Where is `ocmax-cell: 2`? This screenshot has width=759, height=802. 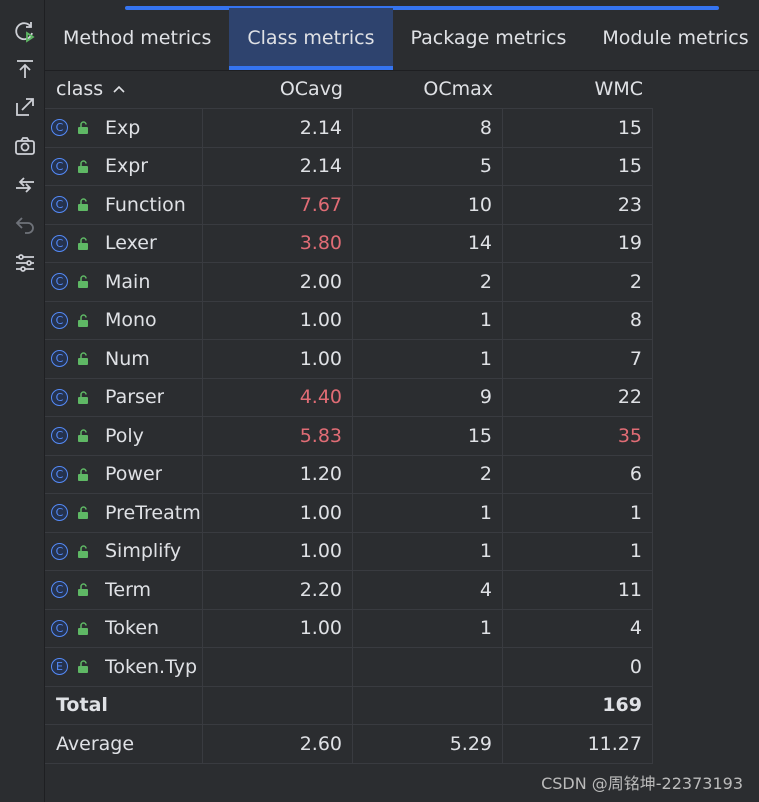 ocmax-cell: 2 is located at coordinates (428, 282).